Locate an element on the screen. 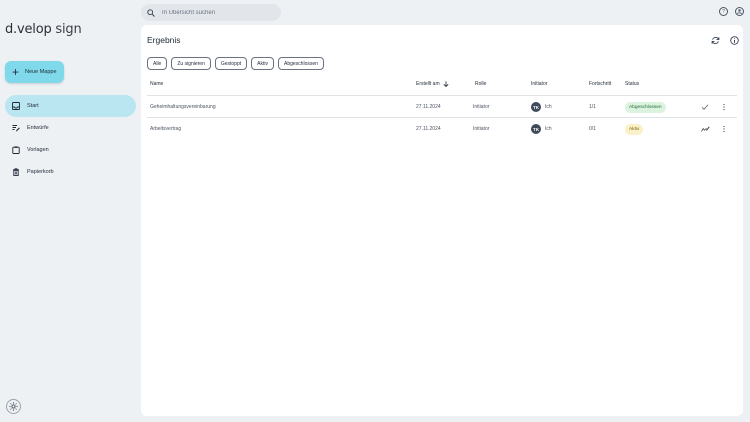 Image resolution: width=750 pixels, height=422 pixels. sidebar-item-trash: Papierkorb is located at coordinates (70, 172).